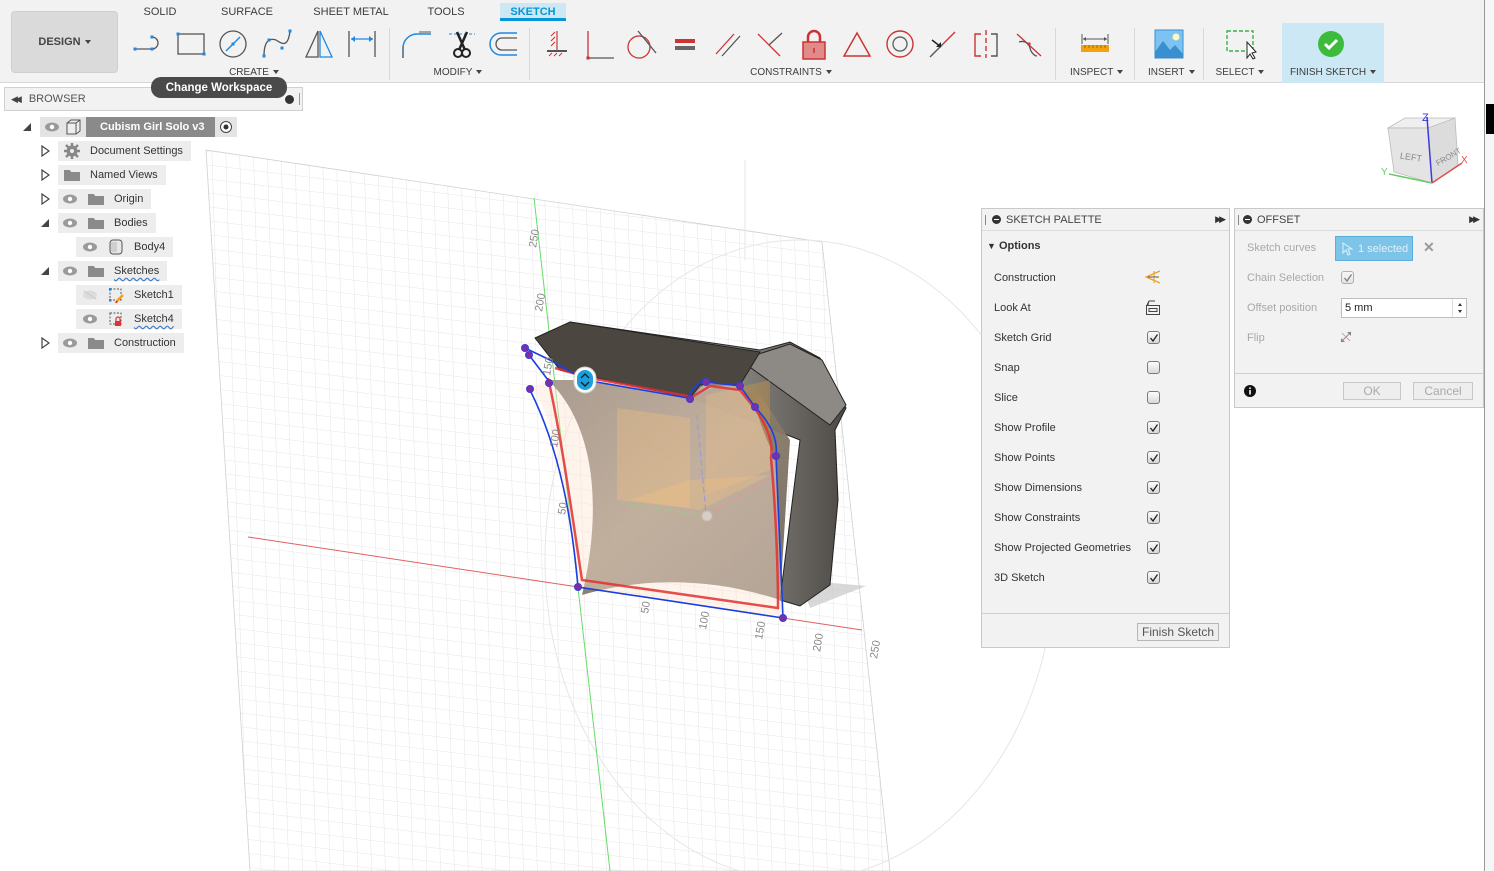 This screenshot has width=1494, height=871. What do you see at coordinates (1374, 248) in the screenshot?
I see `sketch-curves-selection-button: 1 selected` at bounding box center [1374, 248].